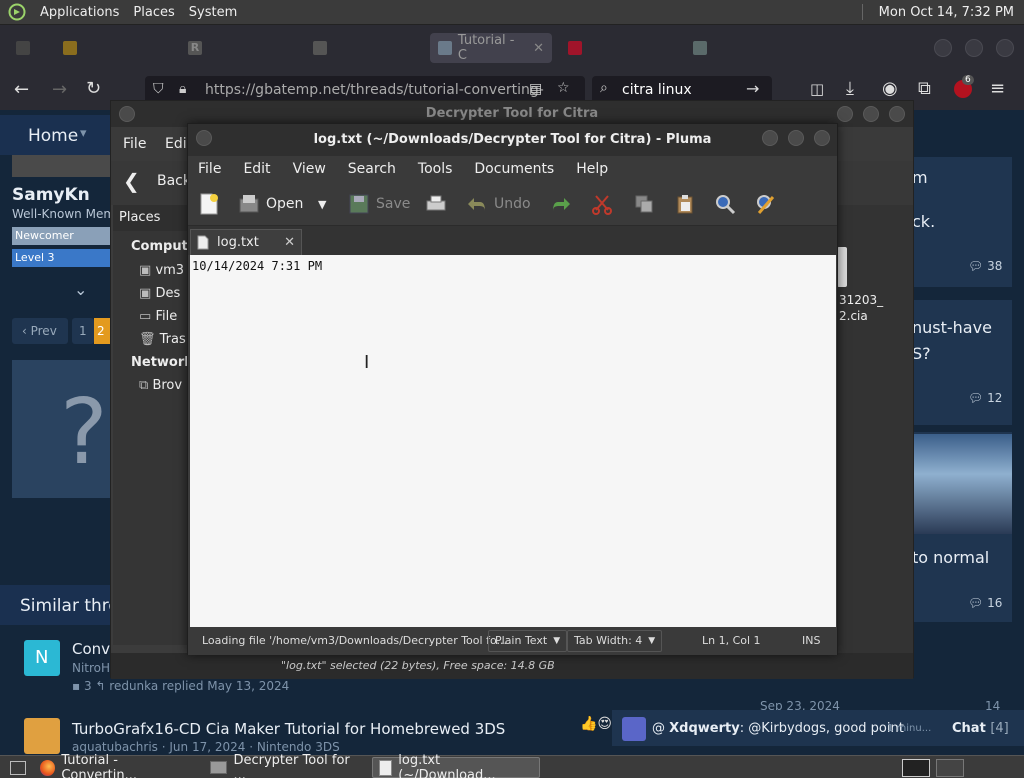 The width and height of the screenshot is (1024, 778). What do you see at coordinates (59, 89) in the screenshot?
I see `forward-arrow-icon: →` at bounding box center [59, 89].